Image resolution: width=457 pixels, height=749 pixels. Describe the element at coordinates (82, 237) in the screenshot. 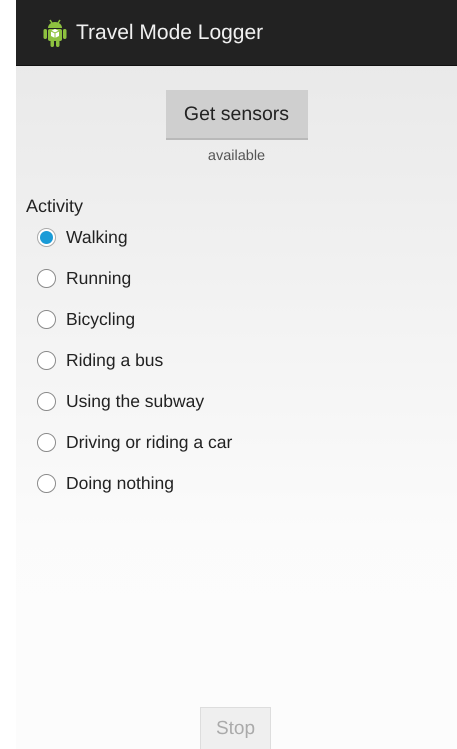

I see `activity-radio-option: Walking` at that location.